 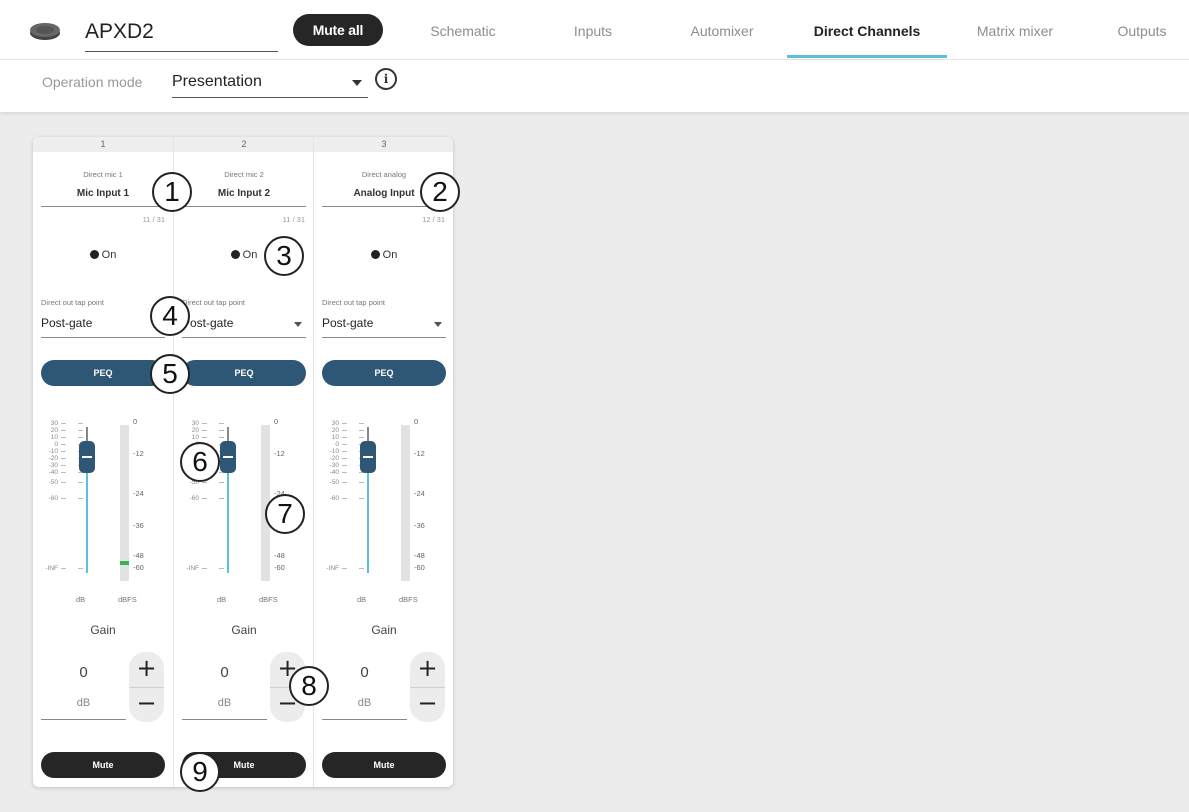 What do you see at coordinates (463, 30) in the screenshot?
I see `tab-schematic: Schematic` at bounding box center [463, 30].